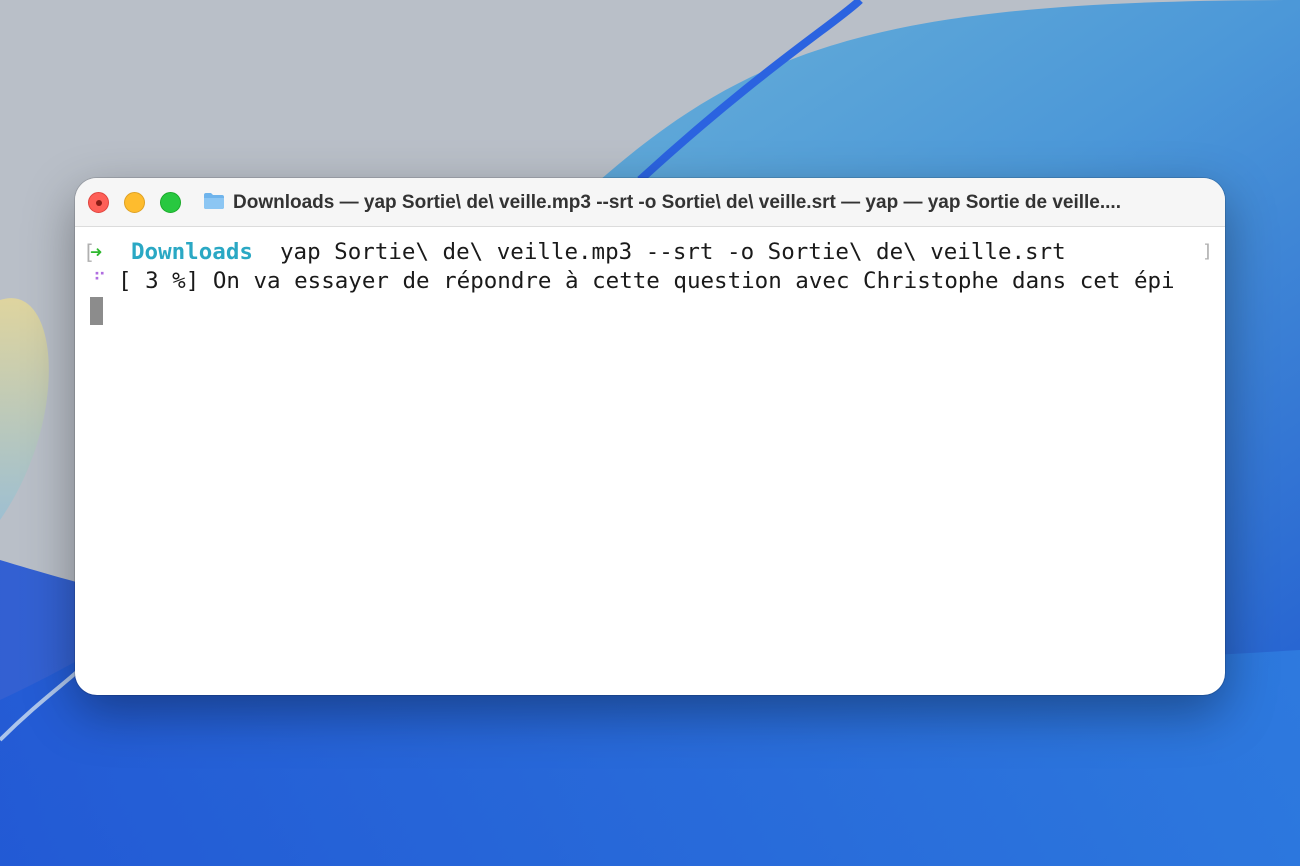 Image resolution: width=1300 pixels, height=866 pixels. What do you see at coordinates (170, 202) in the screenshot?
I see `zoom-window-button` at bounding box center [170, 202].